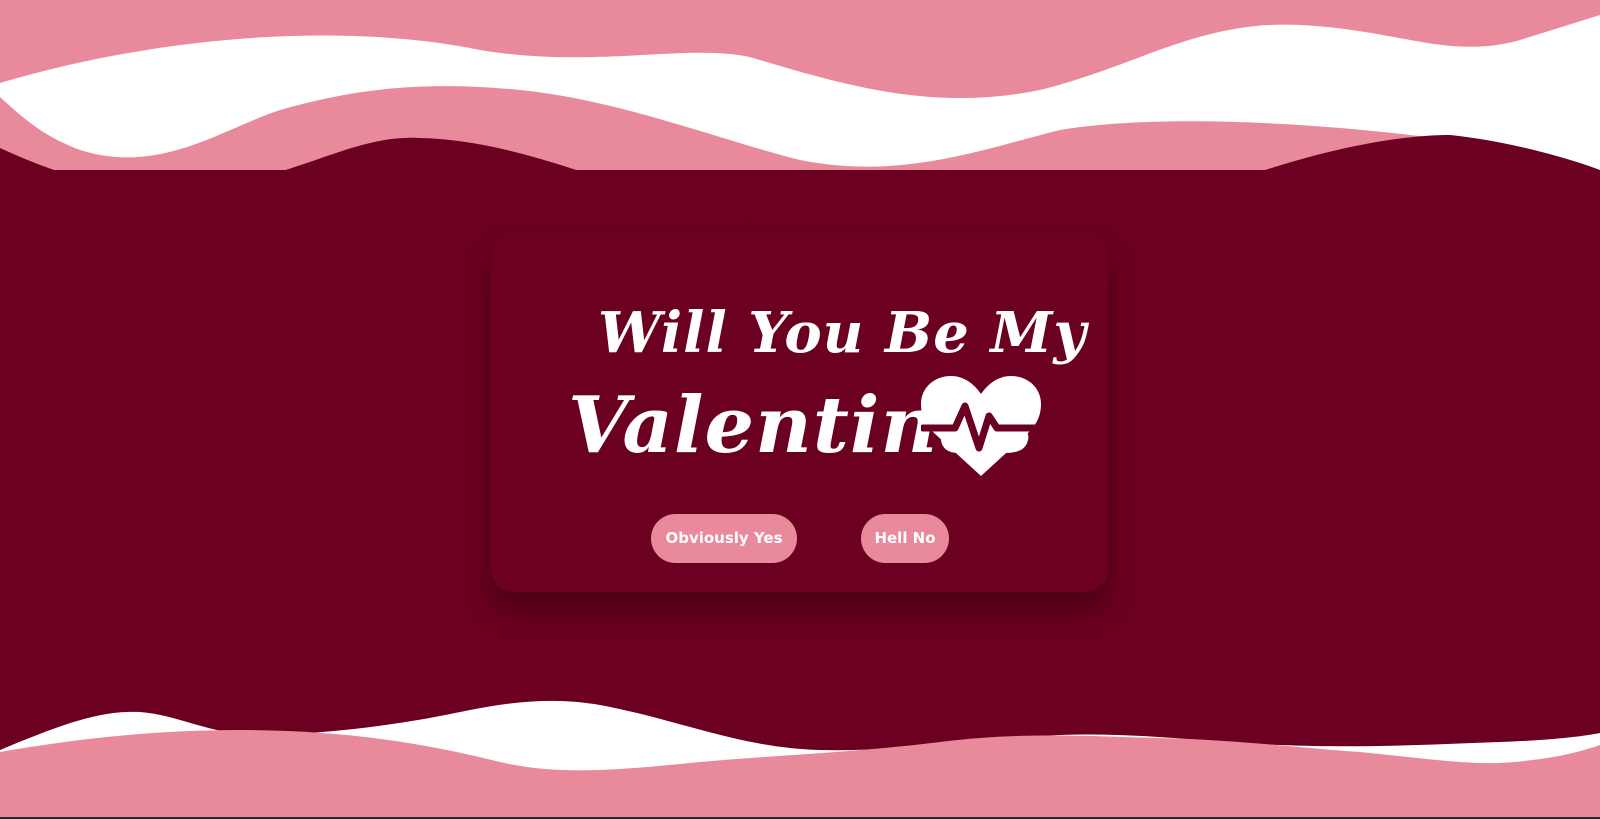 This screenshot has height=819, width=1600. I want to click on obviously-yes-button: Obviously Yes, so click(724, 538).